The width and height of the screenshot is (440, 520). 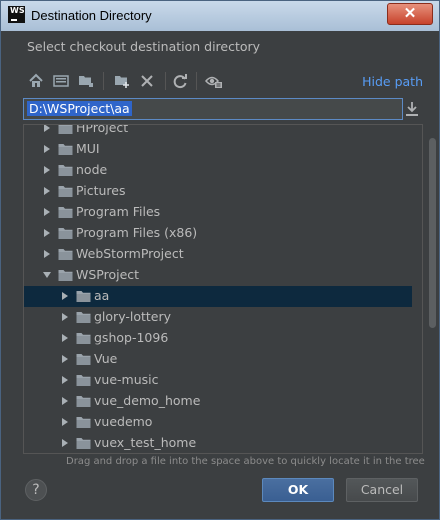 I want to click on tree-row: Pictures, so click(x=218, y=191).